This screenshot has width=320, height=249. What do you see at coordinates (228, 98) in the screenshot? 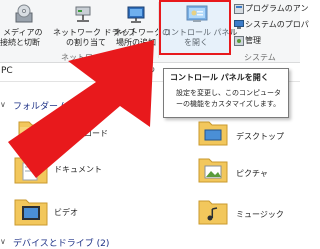
I see `tooltip-body: 設定を変更し、このコンピューターの機能をカスタマイズします。` at bounding box center [228, 98].